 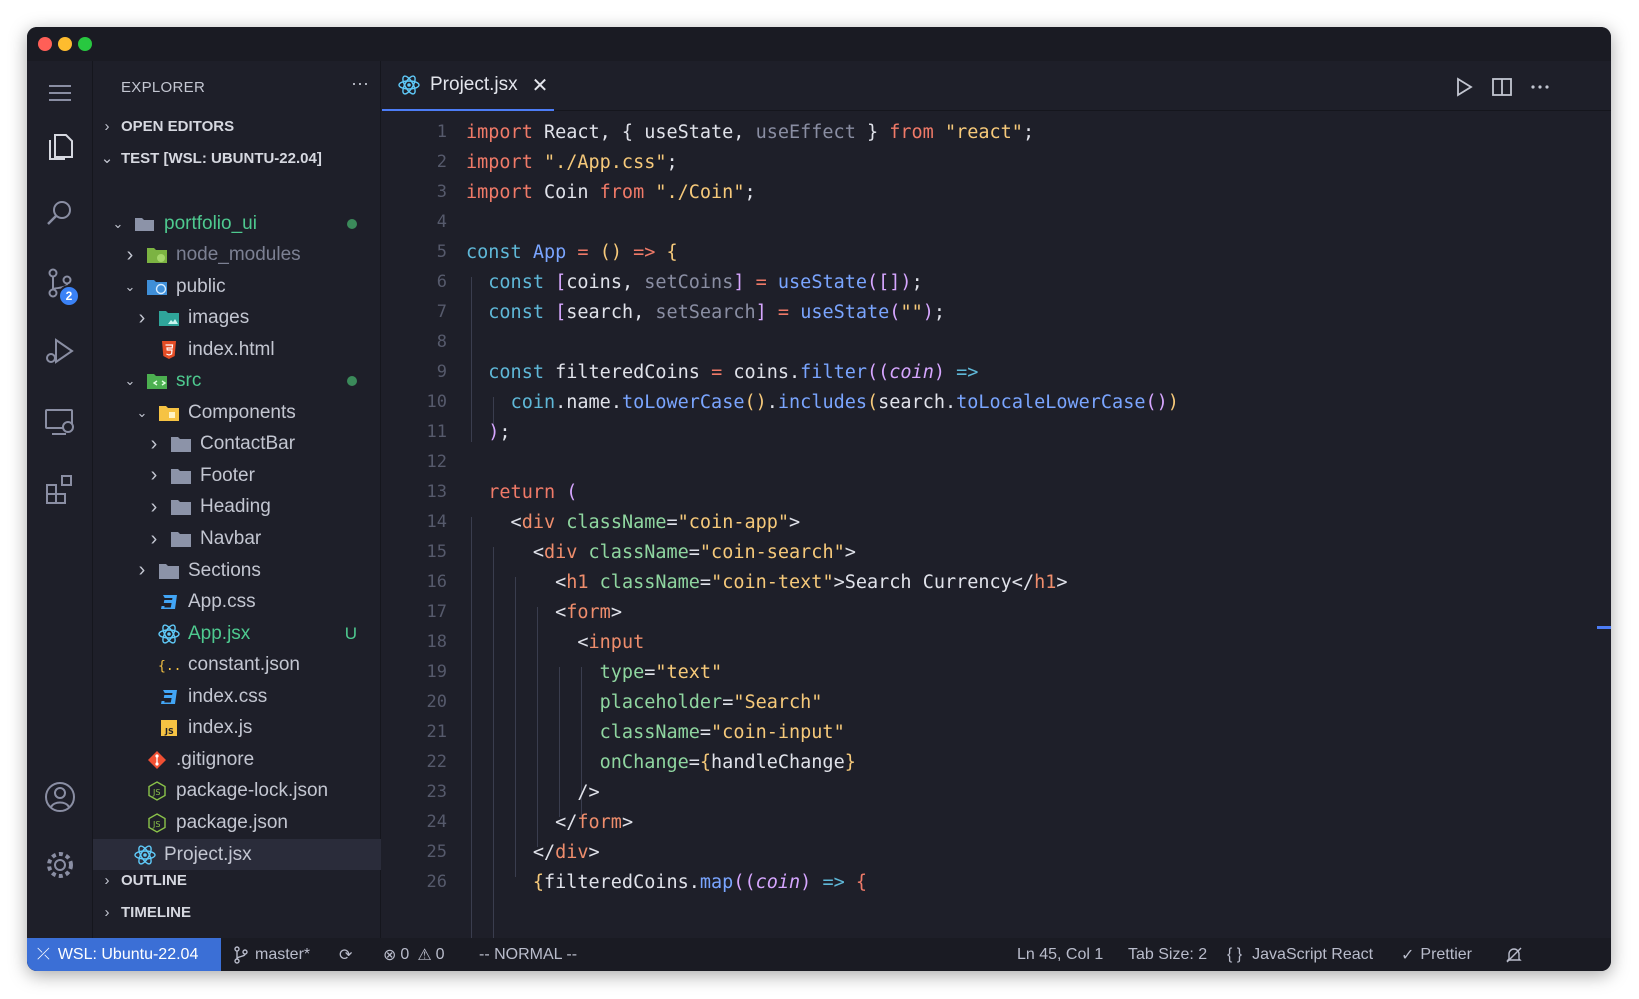 What do you see at coordinates (700, 882) in the screenshot?
I see `code-line: {filteredCoins.map((coin) => {` at bounding box center [700, 882].